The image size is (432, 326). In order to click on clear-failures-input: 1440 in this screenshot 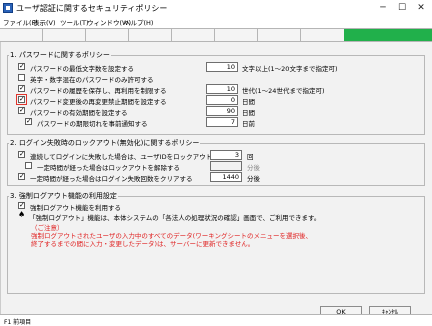, I will do `click(226, 177)`.